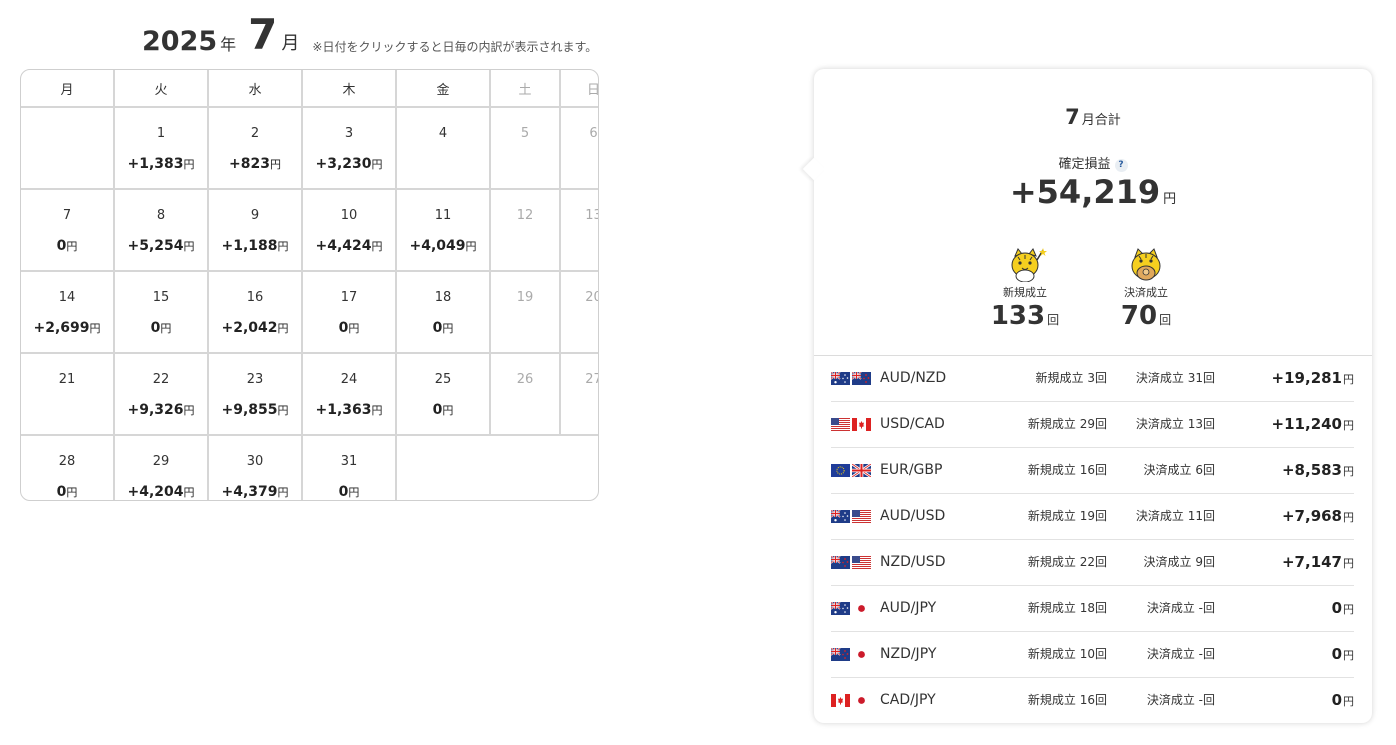 The image size is (1396, 745). What do you see at coordinates (443, 394) in the screenshot?
I see `calendar-day-cell: 25 0円` at bounding box center [443, 394].